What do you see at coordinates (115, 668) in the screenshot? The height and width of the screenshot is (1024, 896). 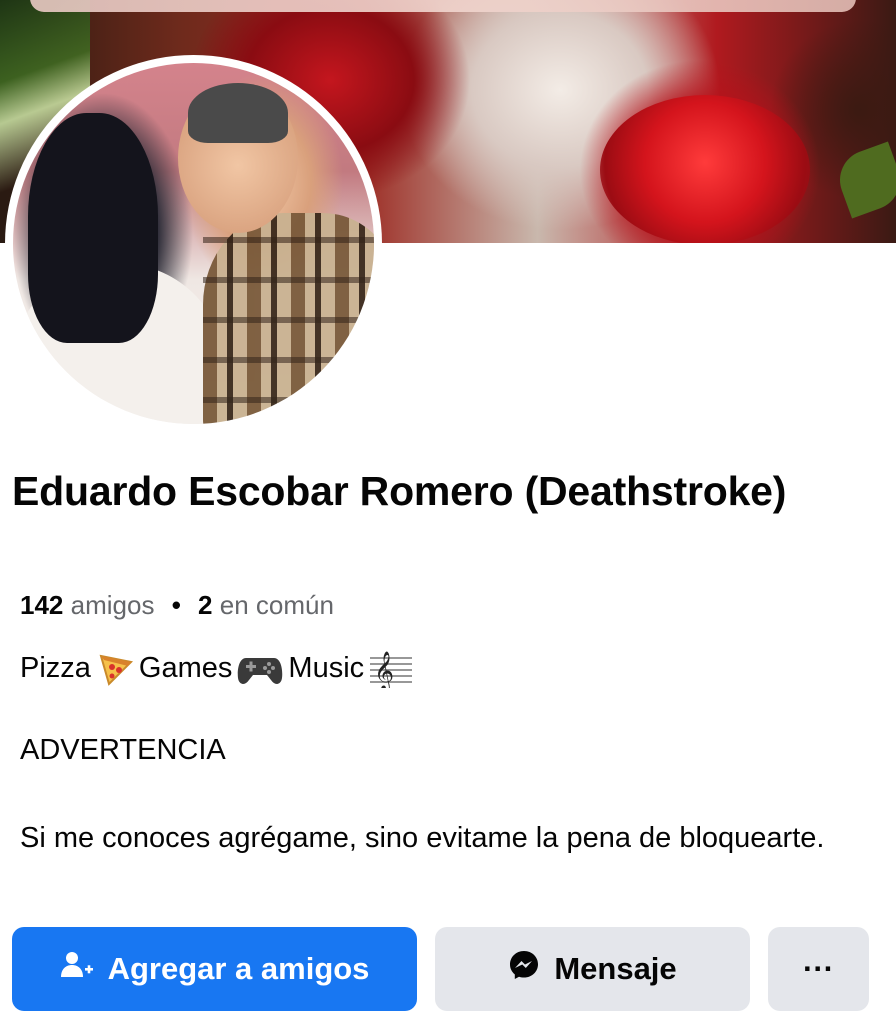 I see `pizza-icon` at bounding box center [115, 668].